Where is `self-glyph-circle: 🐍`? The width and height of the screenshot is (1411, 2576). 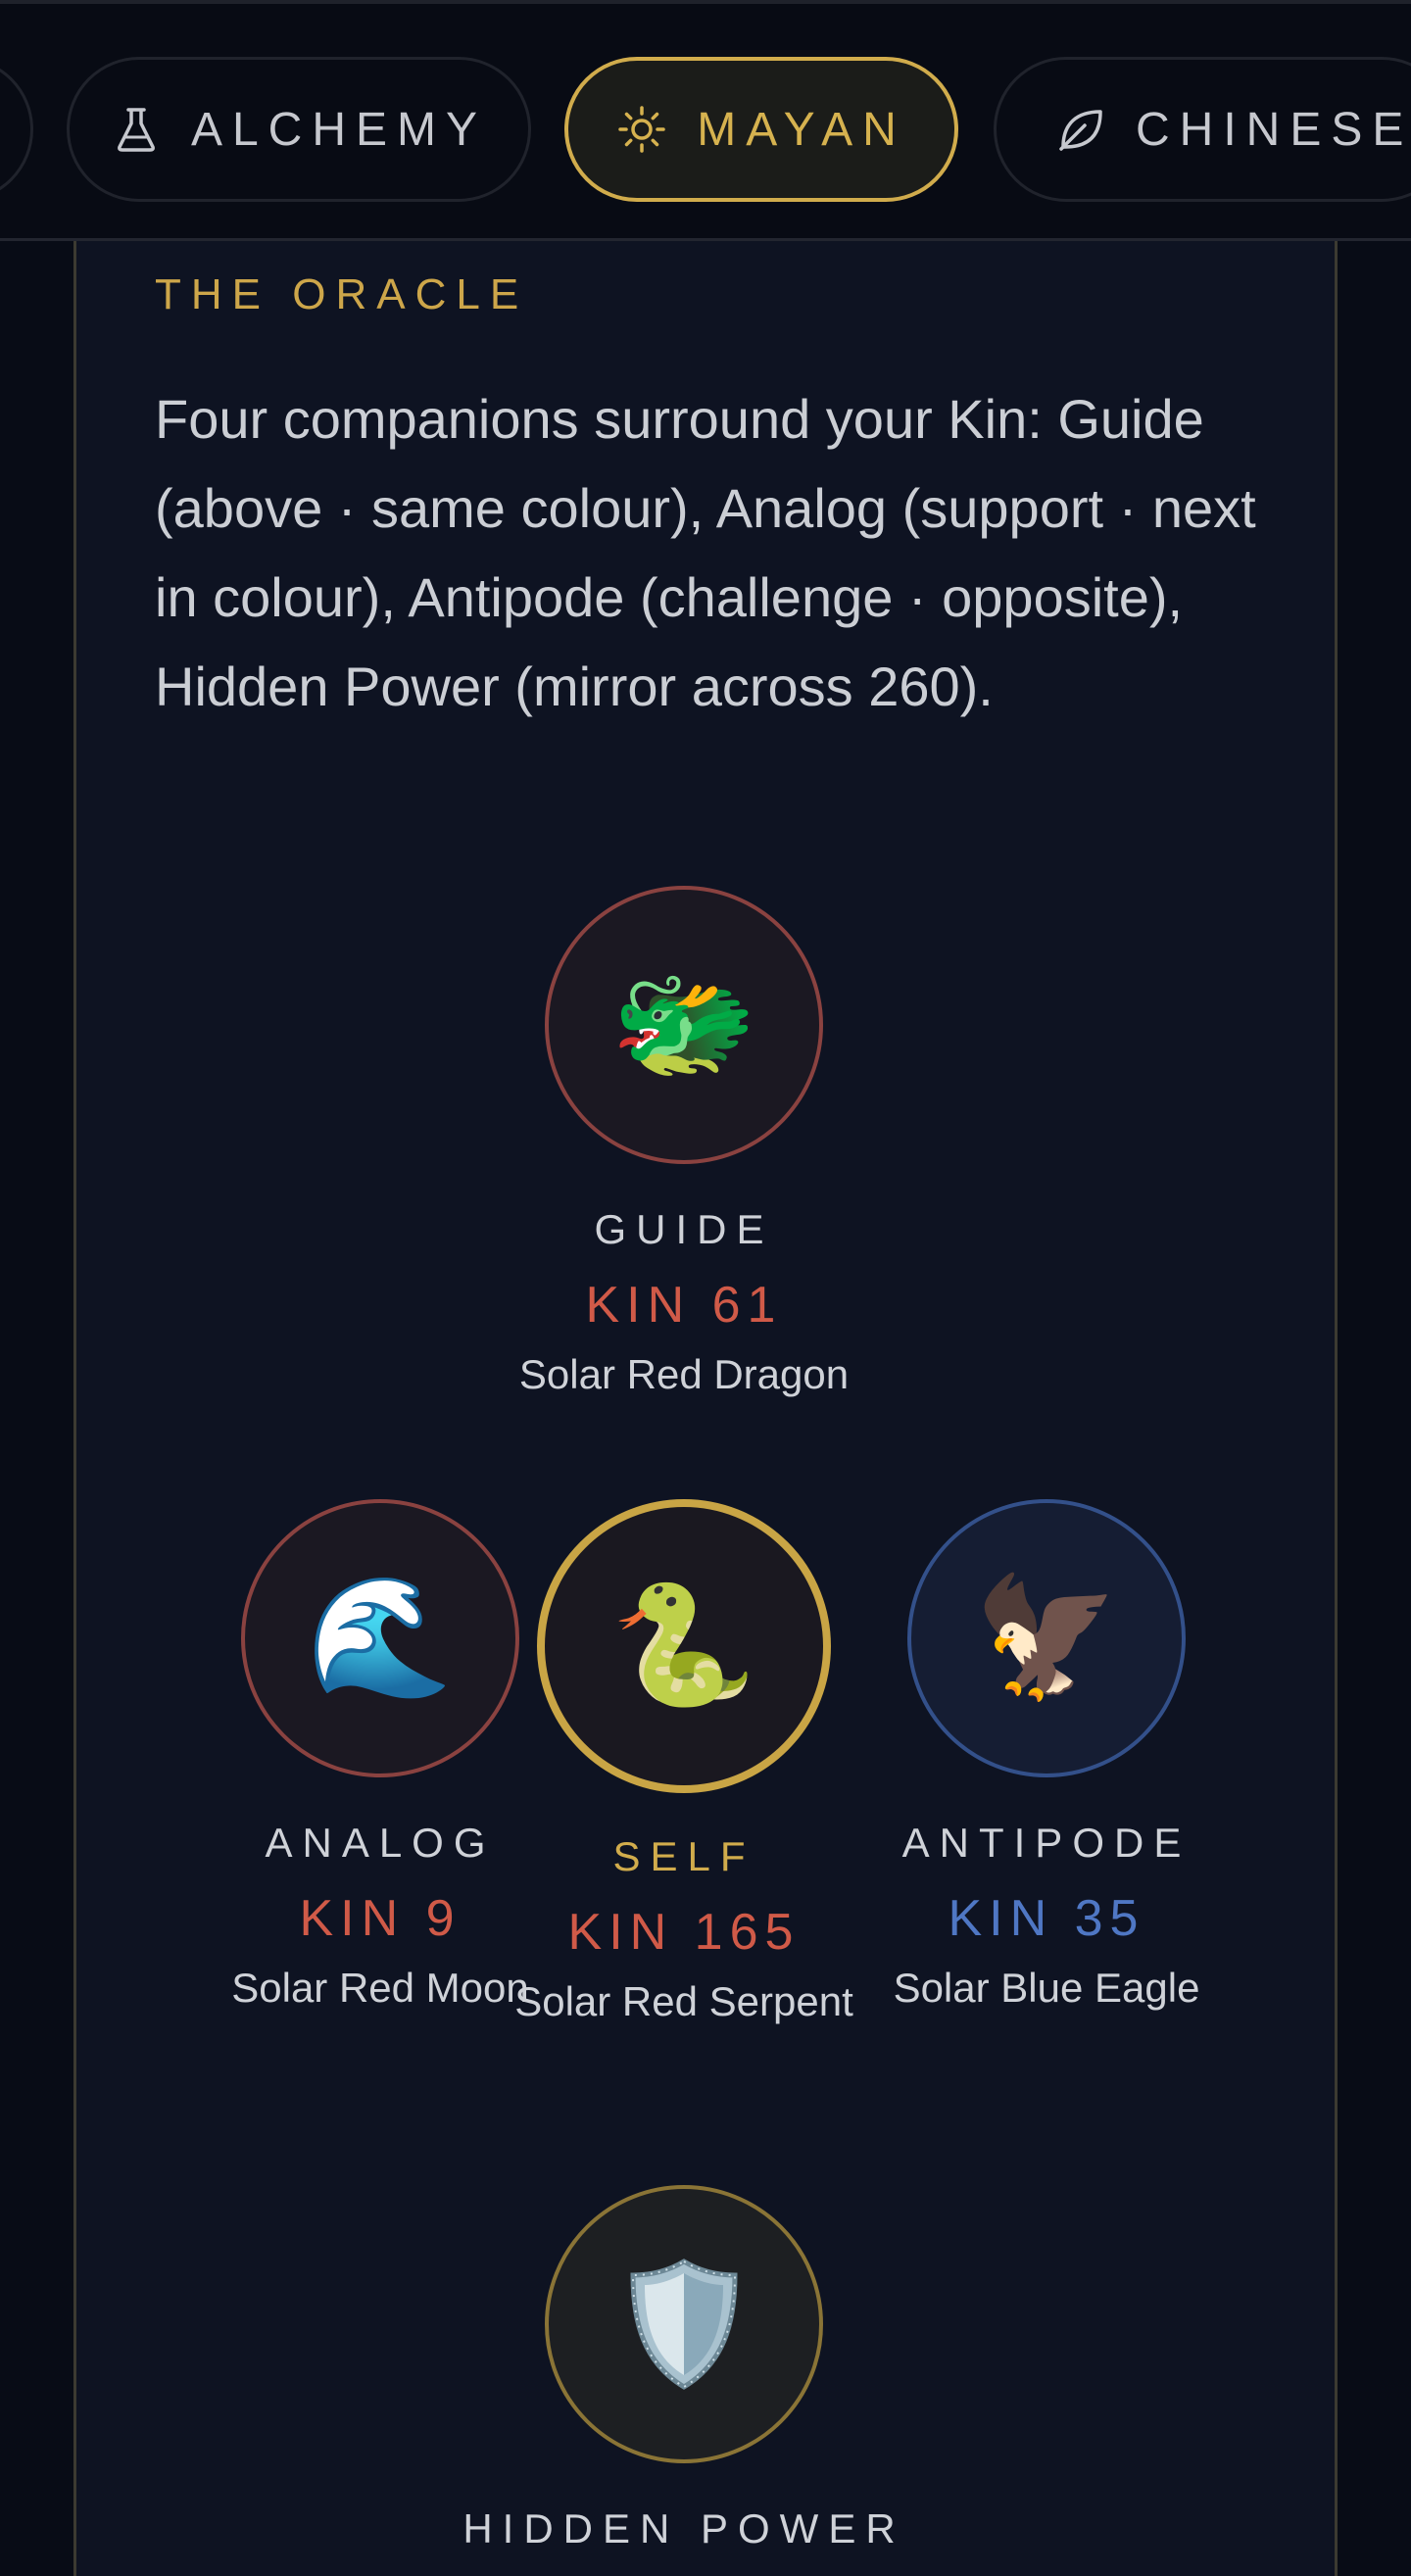 self-glyph-circle: 🐍 is located at coordinates (684, 1646).